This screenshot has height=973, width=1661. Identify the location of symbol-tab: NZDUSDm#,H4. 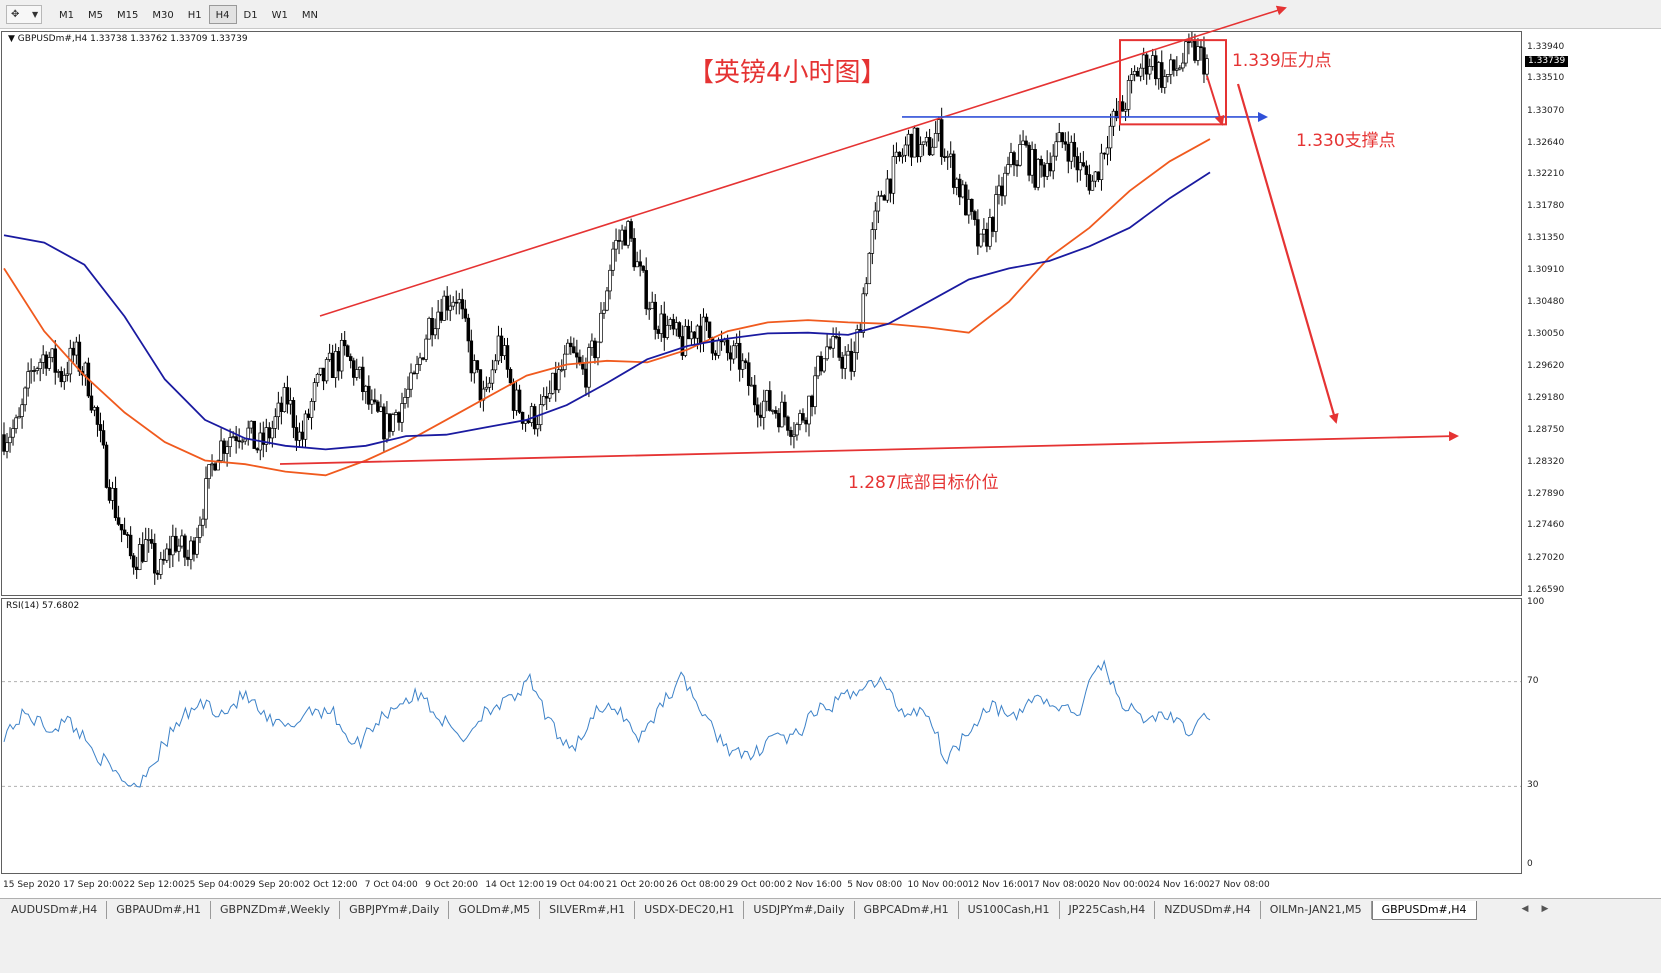
(1208, 910).